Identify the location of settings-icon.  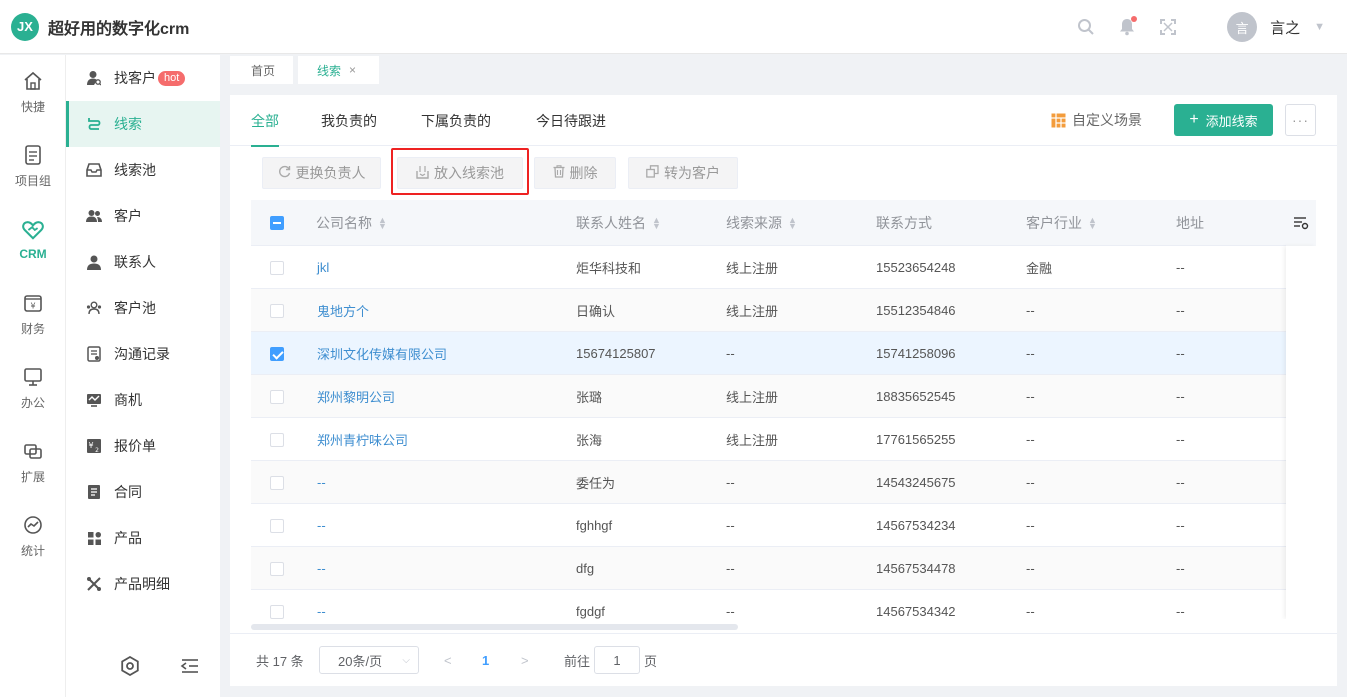
(130, 666).